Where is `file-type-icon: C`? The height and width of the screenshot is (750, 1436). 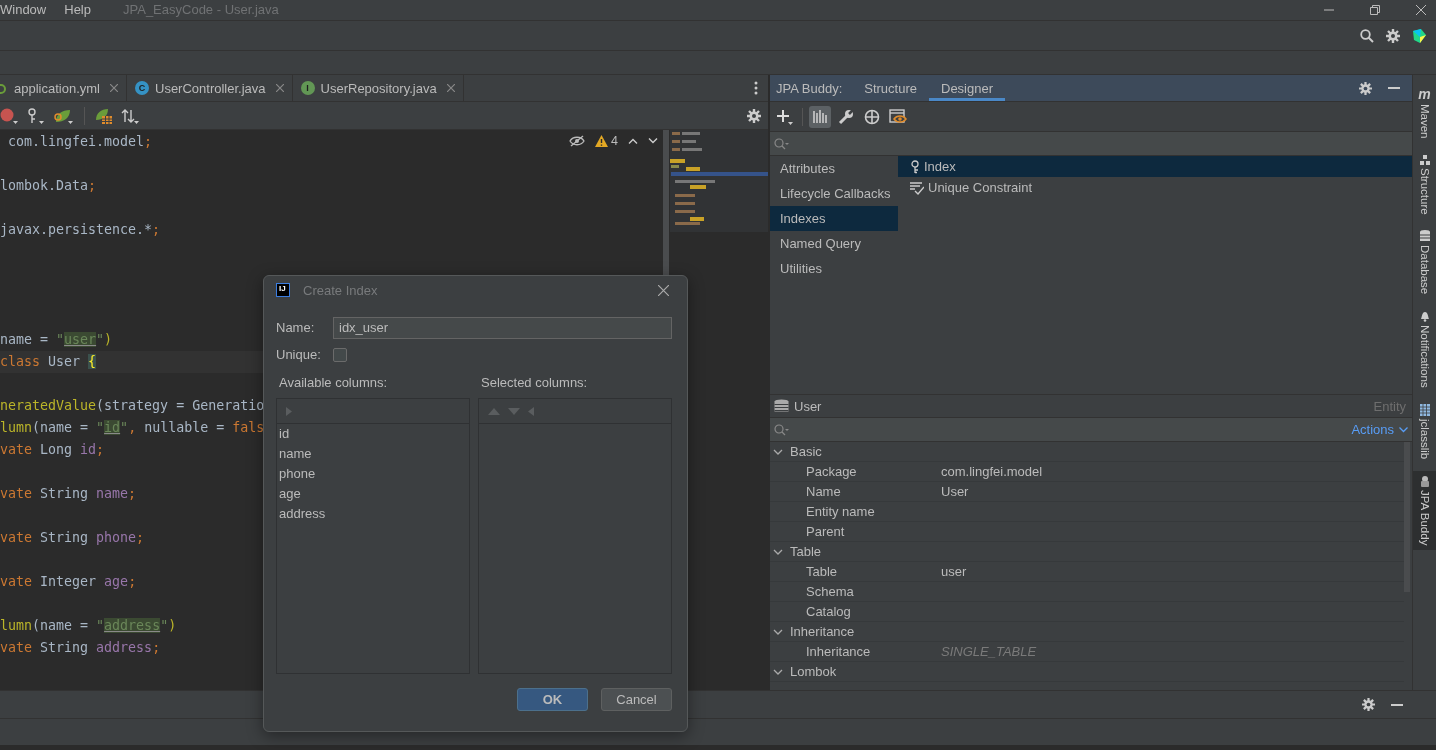 file-type-icon: C is located at coordinates (142, 88).